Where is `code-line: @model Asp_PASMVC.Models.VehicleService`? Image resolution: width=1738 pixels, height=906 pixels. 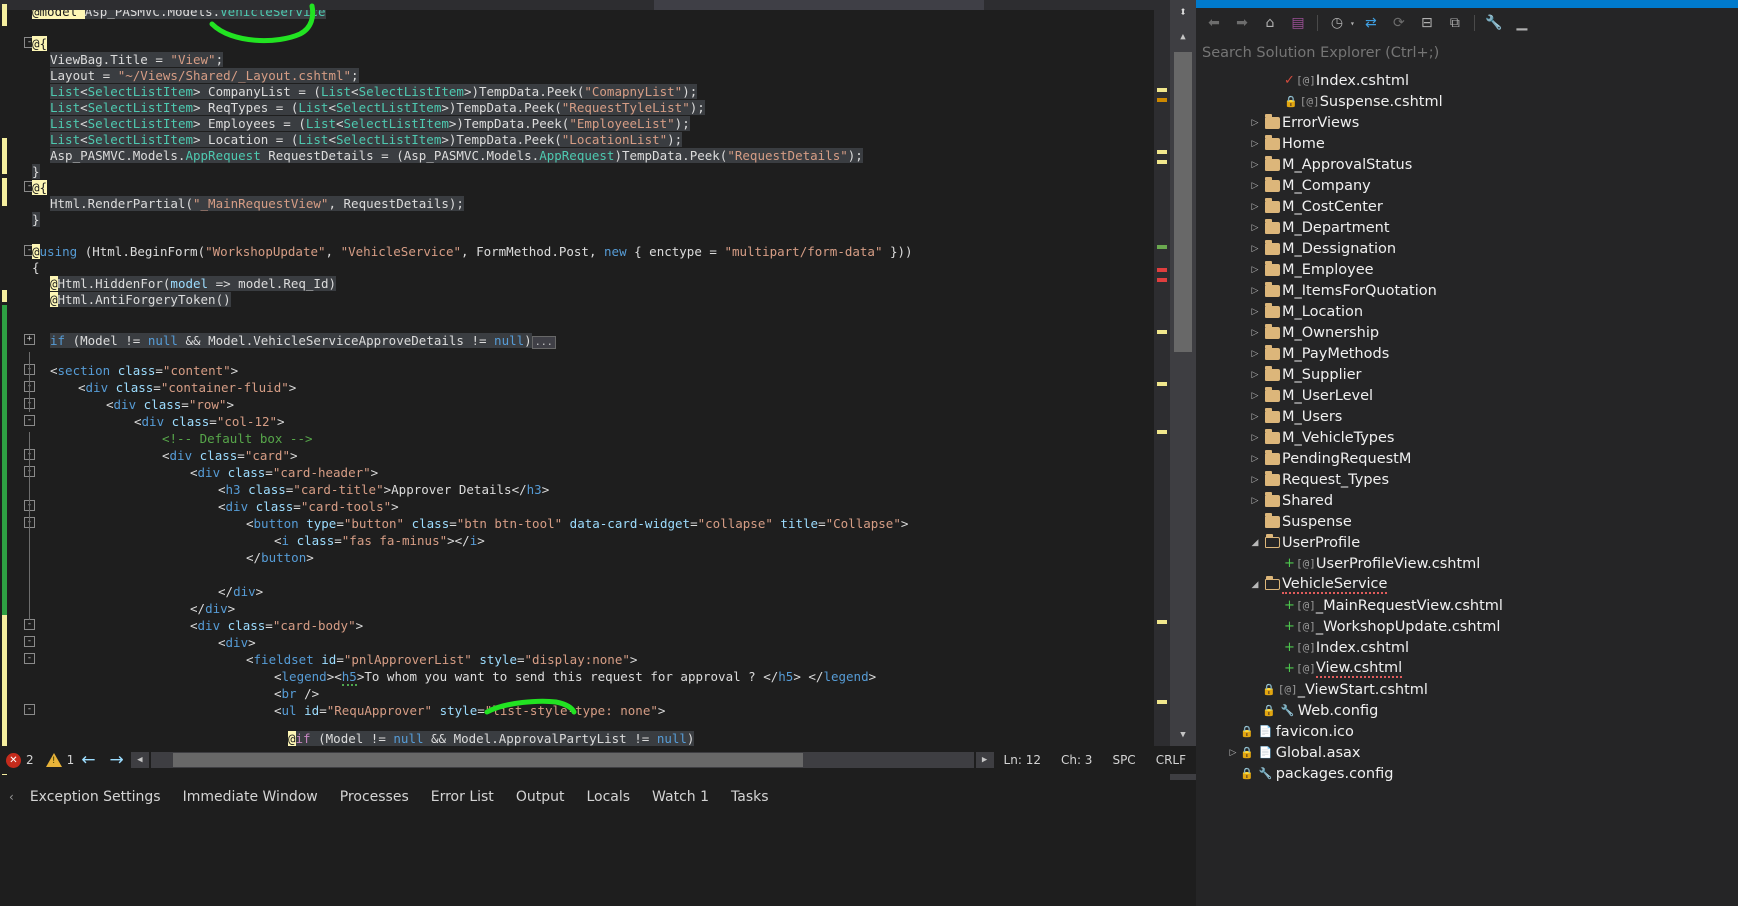 code-line: @model Asp_PASMVC.Models.VehicleService is located at coordinates (179, 15).